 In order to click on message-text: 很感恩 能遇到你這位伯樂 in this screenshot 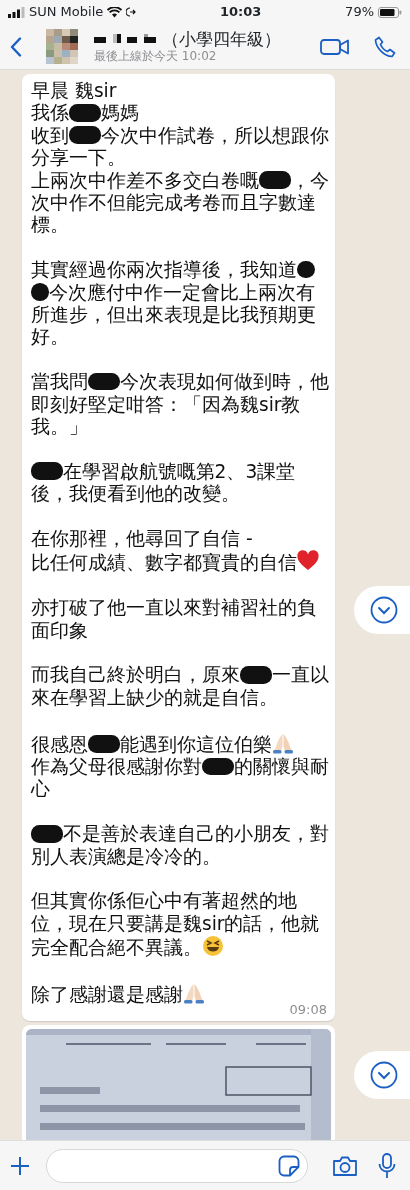, I will do `click(180, 744)`.